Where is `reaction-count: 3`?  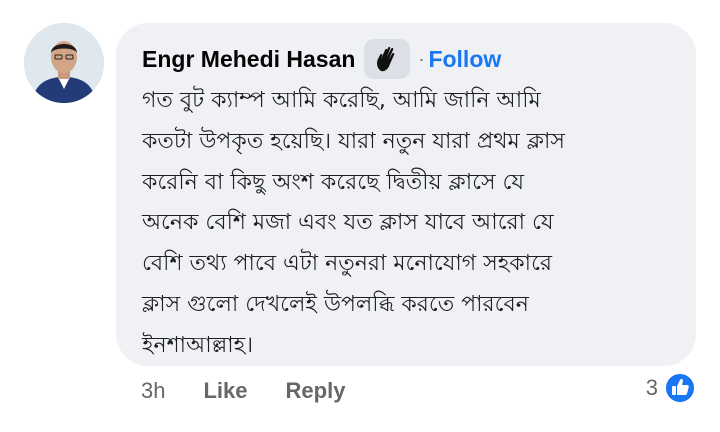
reaction-count: 3 is located at coordinates (651, 387).